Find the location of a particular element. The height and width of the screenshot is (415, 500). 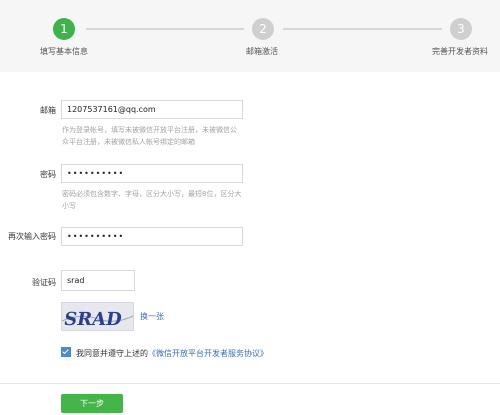

step-3-indicator: 3 is located at coordinates (461, 29).